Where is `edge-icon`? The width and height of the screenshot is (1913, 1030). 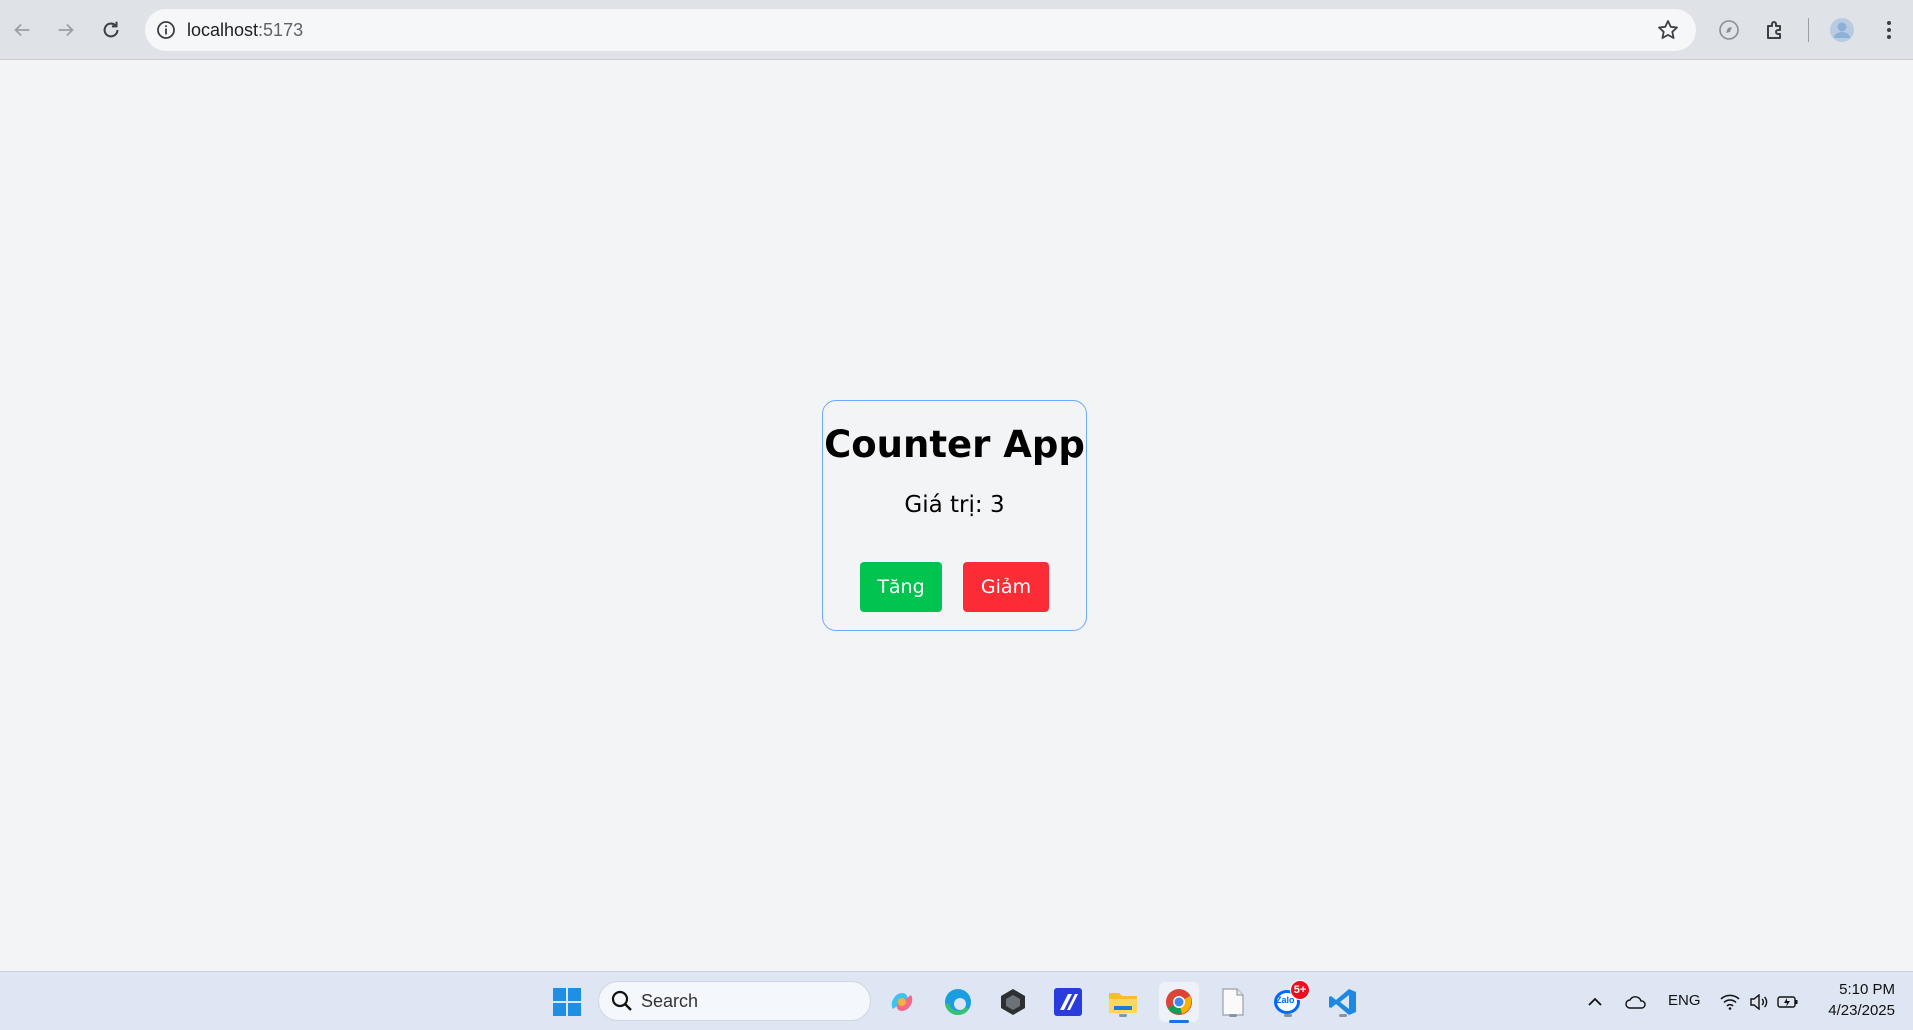 edge-icon is located at coordinates (958, 1002).